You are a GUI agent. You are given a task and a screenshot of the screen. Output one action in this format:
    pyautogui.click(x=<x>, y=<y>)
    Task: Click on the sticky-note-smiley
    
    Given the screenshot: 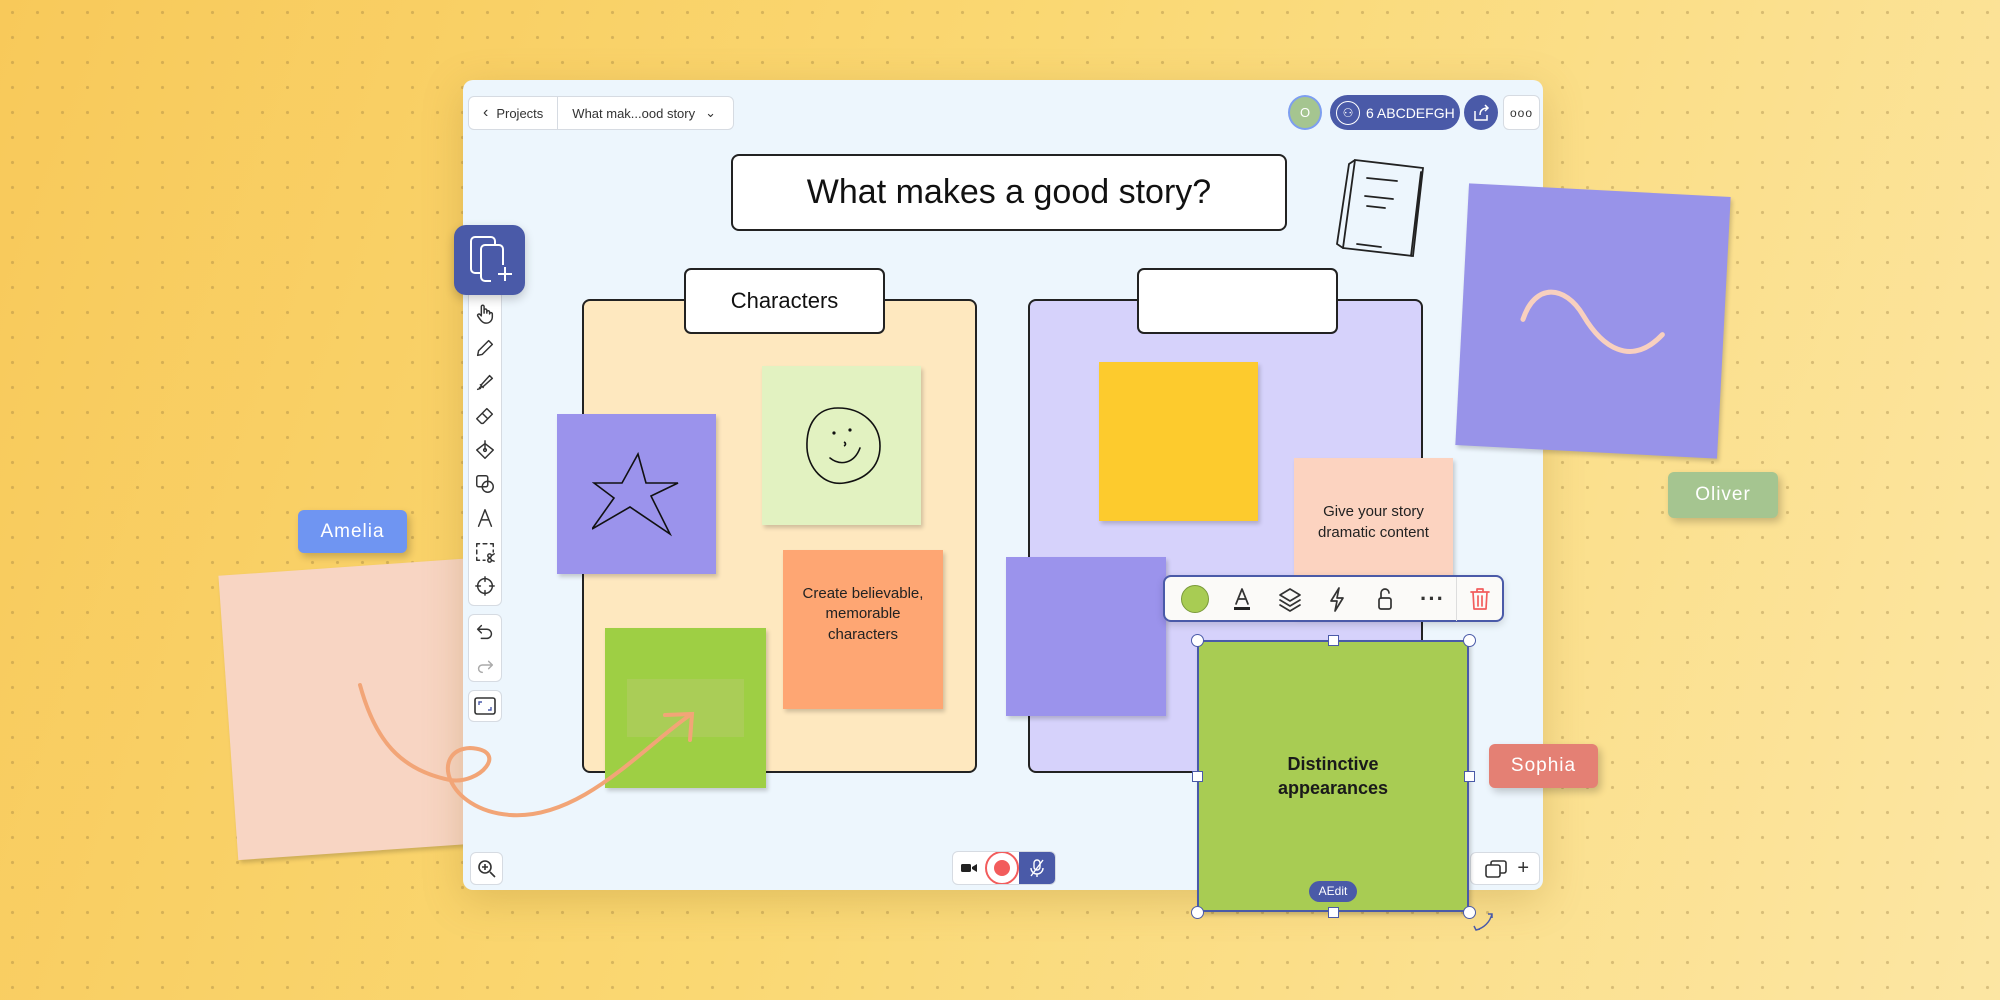 What is the action you would take?
    pyautogui.click(x=841, y=445)
    